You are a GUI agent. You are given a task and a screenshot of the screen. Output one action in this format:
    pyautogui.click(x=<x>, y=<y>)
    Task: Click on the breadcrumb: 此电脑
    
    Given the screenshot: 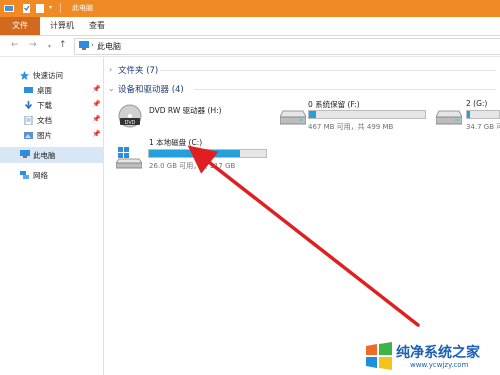 What is the action you would take?
    pyautogui.click(x=109, y=46)
    